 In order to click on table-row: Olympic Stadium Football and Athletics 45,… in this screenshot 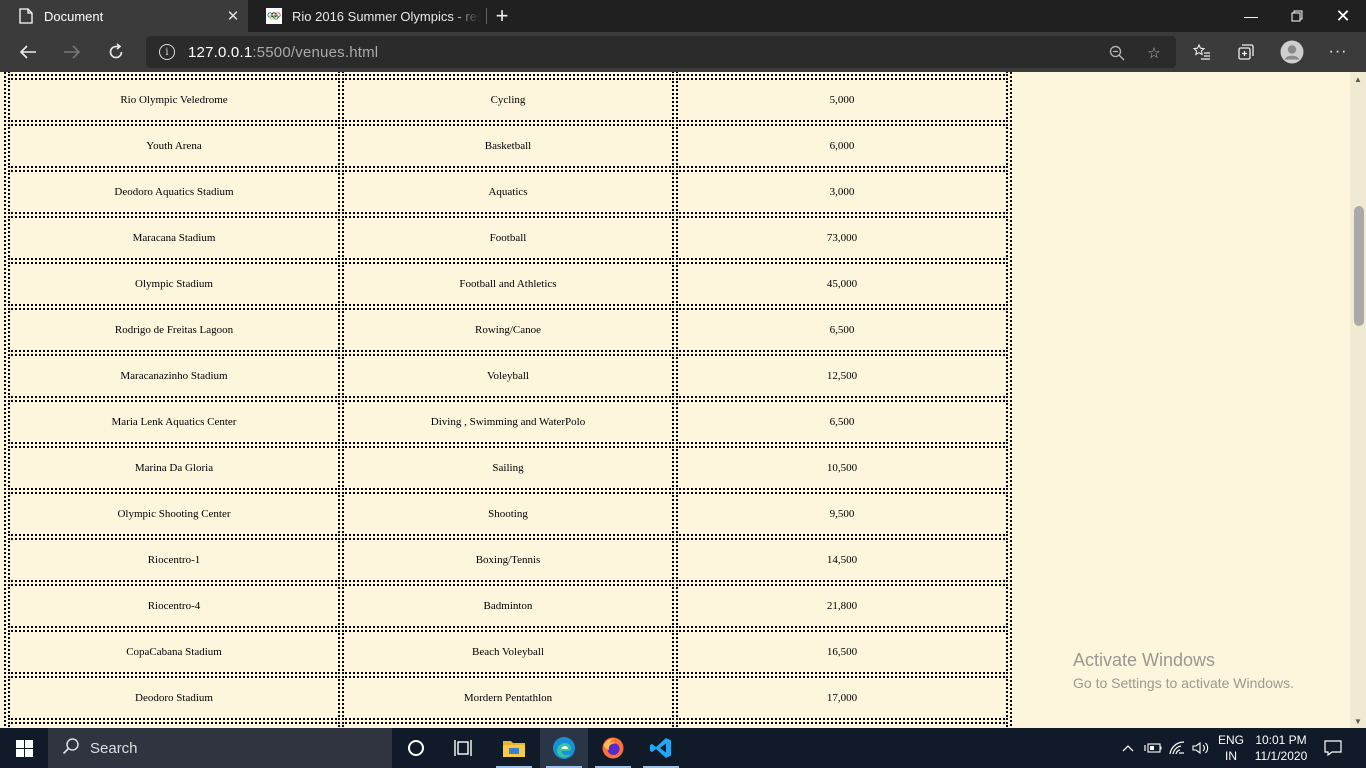, I will do `click(508, 284)`.